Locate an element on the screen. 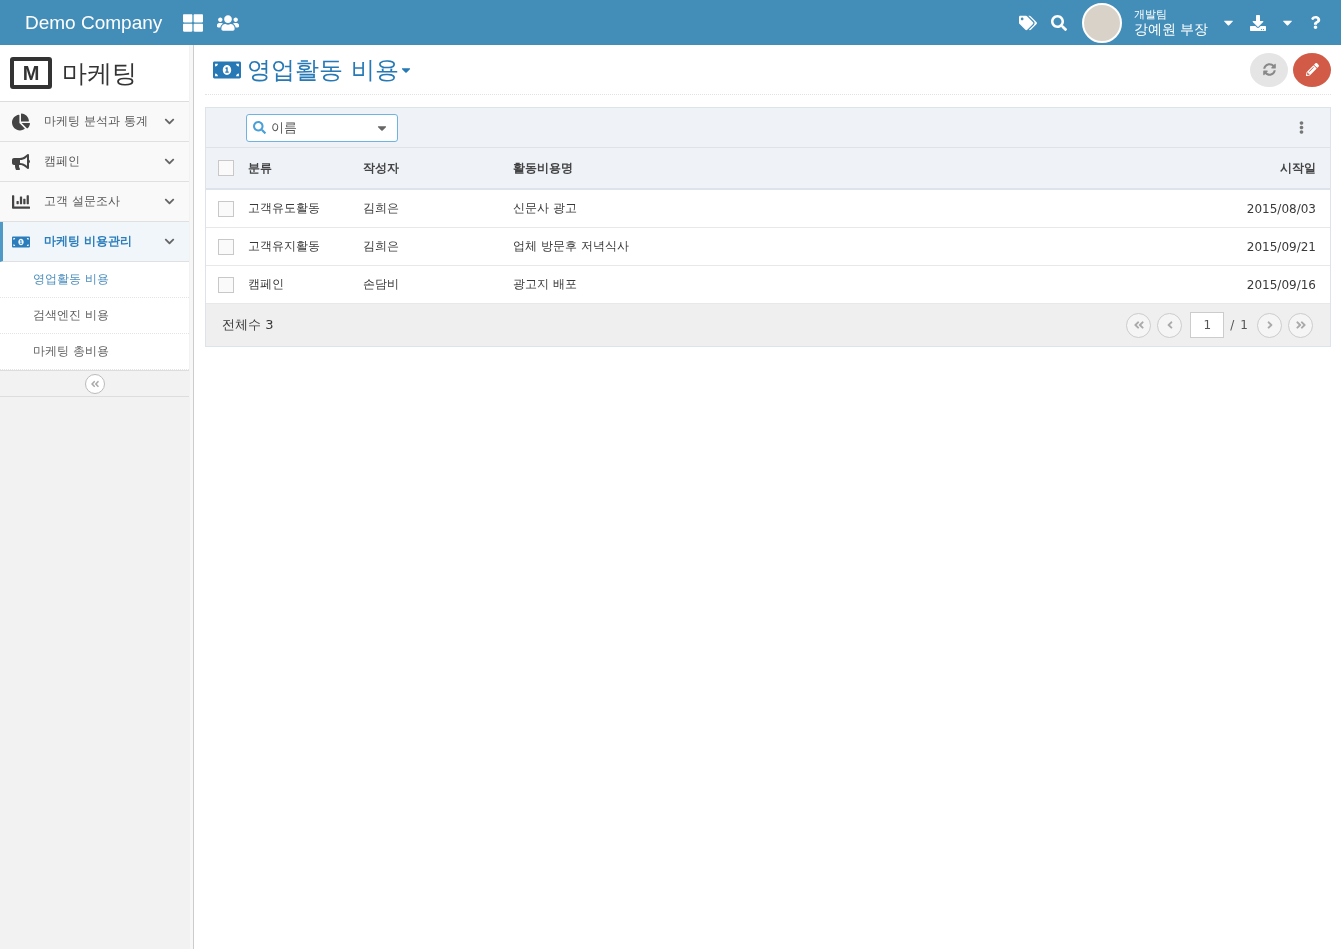 The image size is (1341, 949). table-cell-text: 업체 방문후 저녁식사 is located at coordinates (571, 246).